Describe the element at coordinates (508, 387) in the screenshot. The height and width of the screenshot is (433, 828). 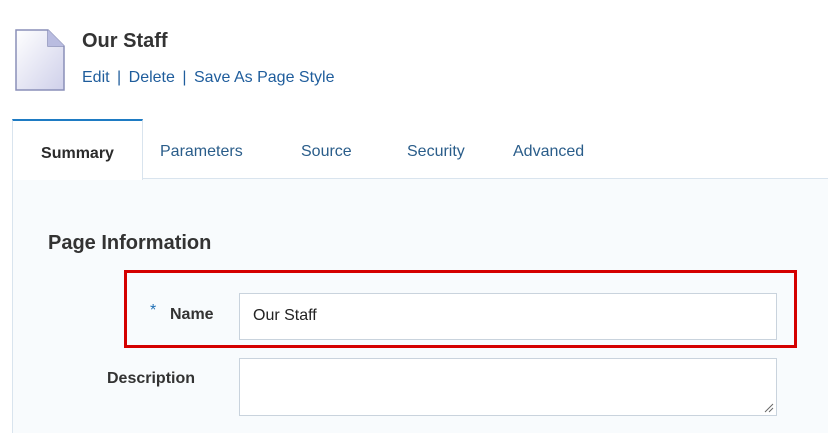
I see `description-textarea` at that location.